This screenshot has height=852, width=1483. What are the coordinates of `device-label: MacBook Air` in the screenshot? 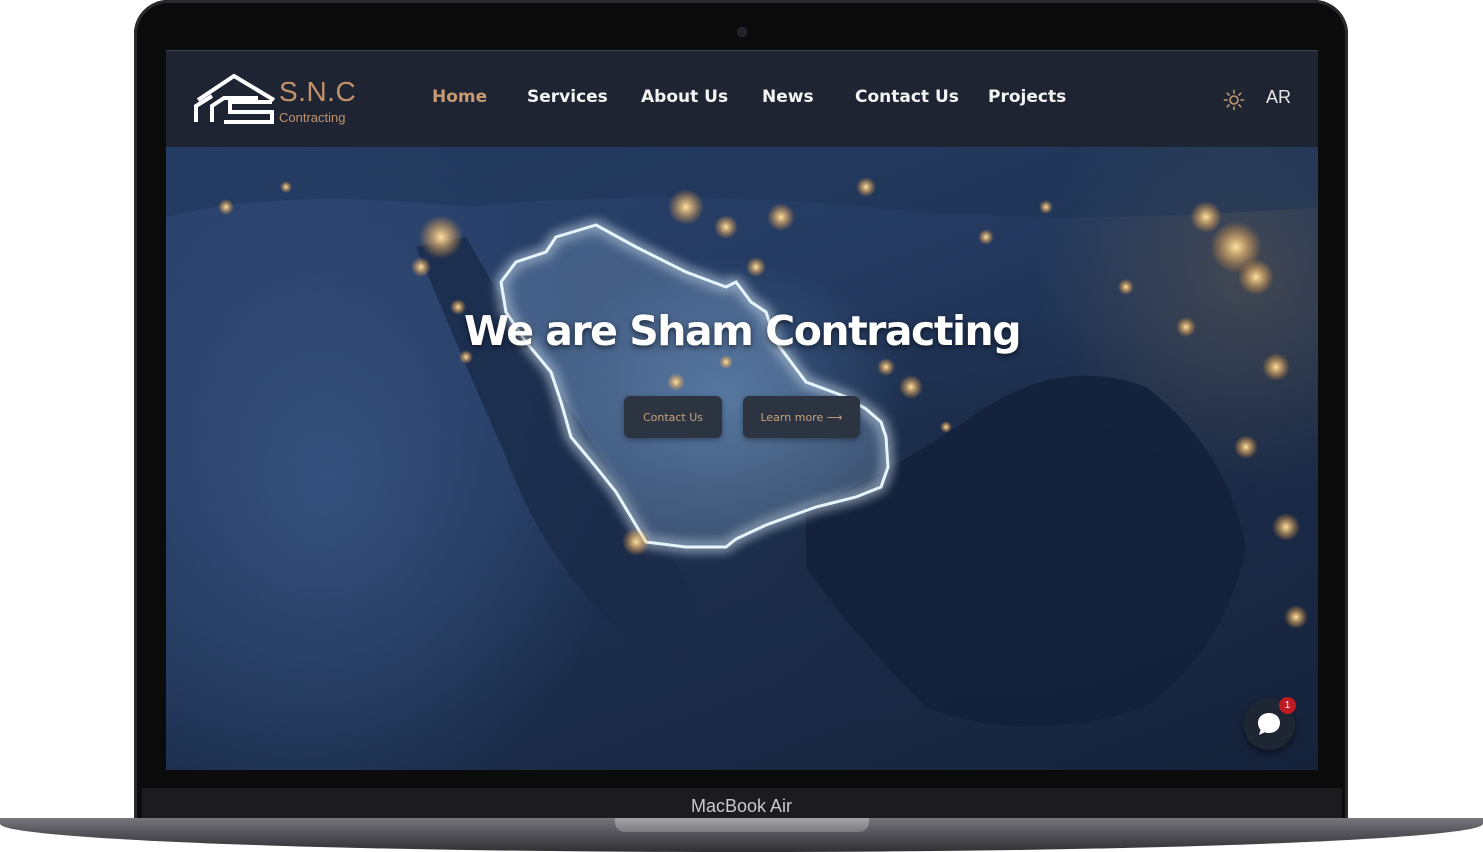 It's located at (741, 806).